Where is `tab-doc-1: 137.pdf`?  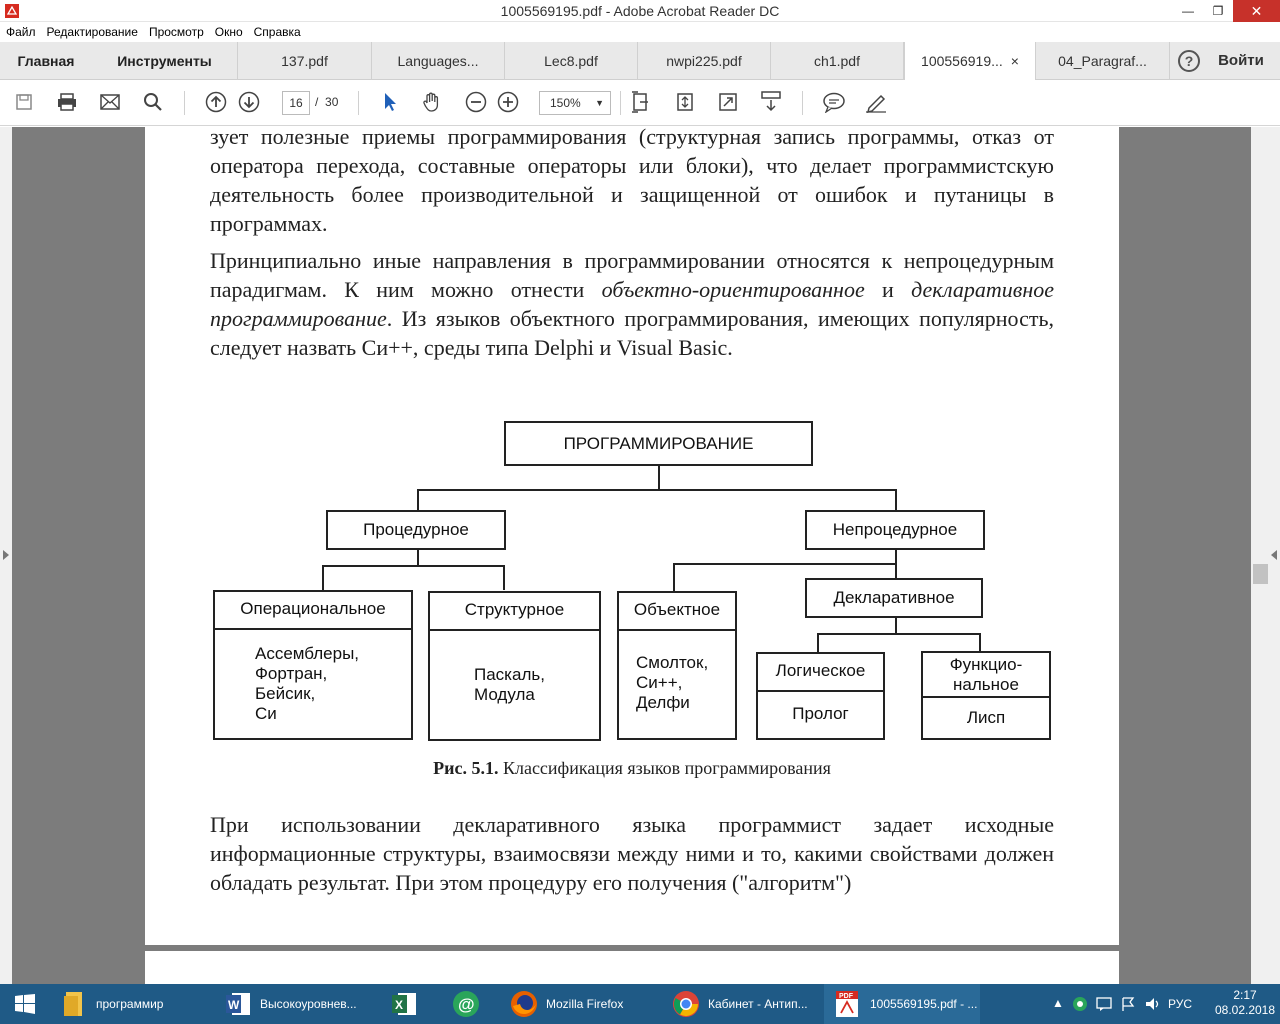 tab-doc-1: 137.pdf is located at coordinates (305, 61).